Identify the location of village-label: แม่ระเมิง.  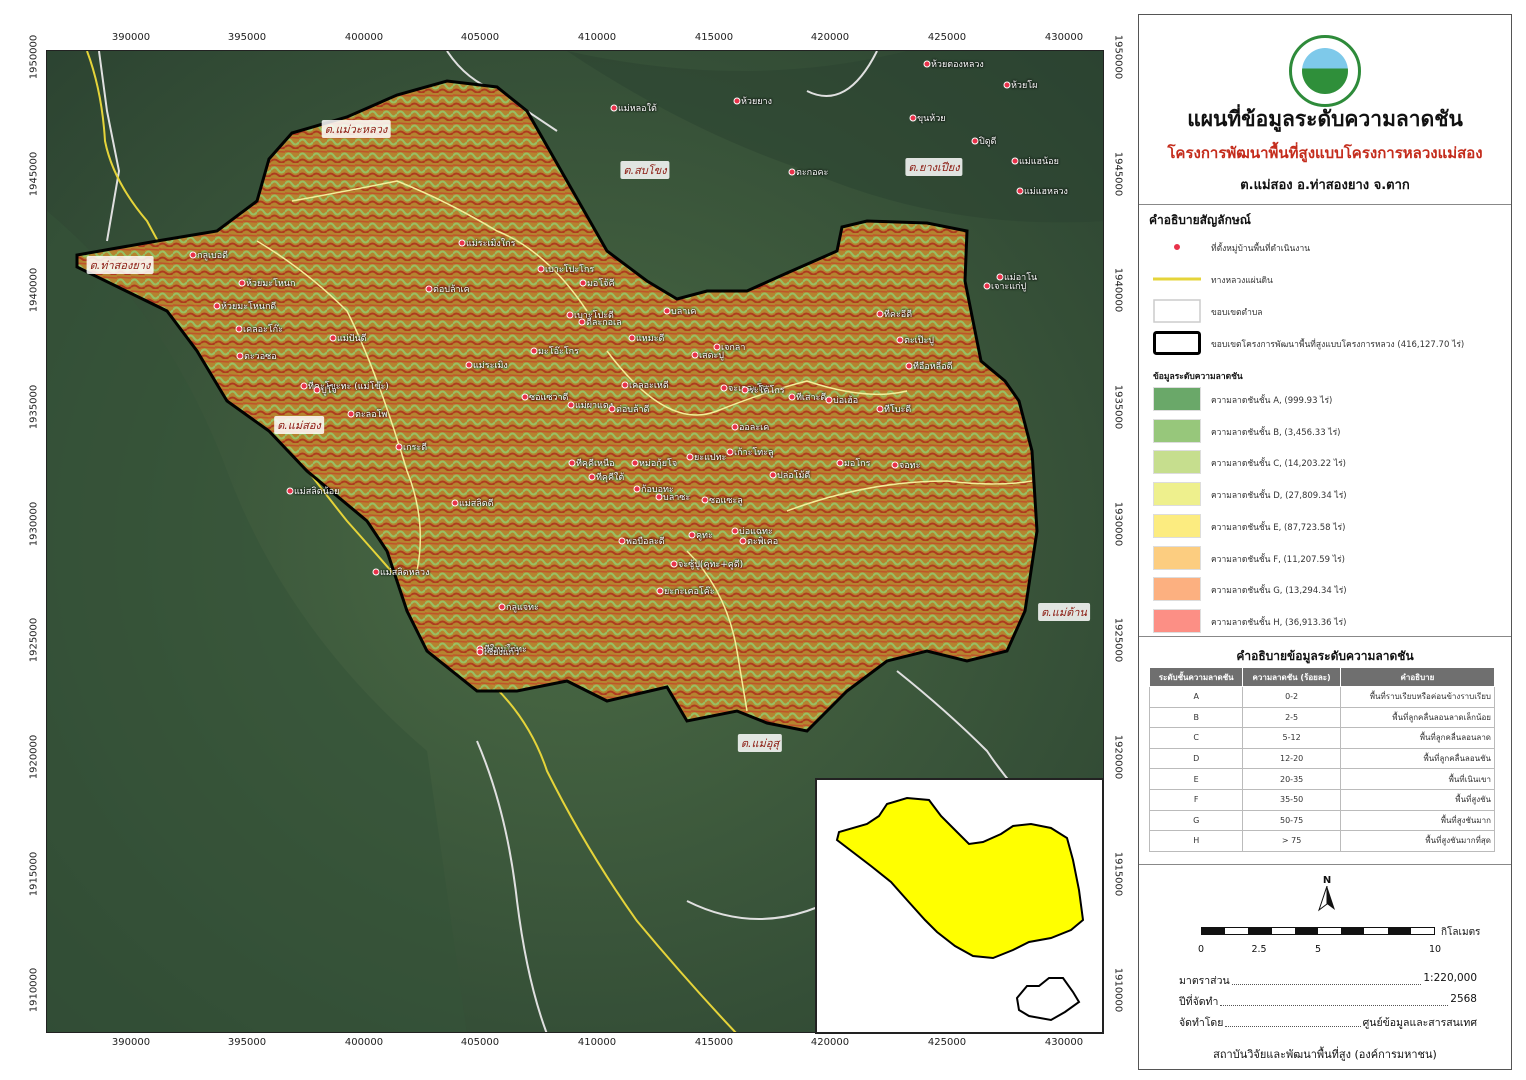
(490, 366).